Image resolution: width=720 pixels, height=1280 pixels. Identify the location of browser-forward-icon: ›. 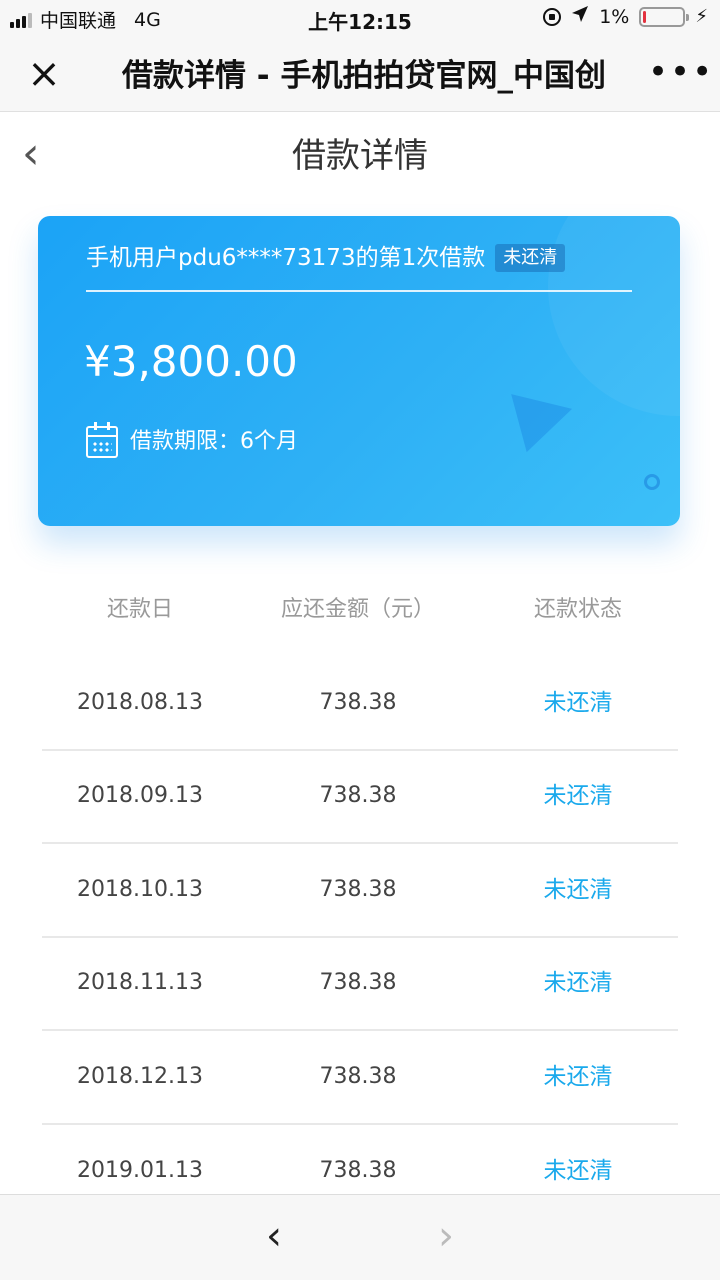
(446, 1237).